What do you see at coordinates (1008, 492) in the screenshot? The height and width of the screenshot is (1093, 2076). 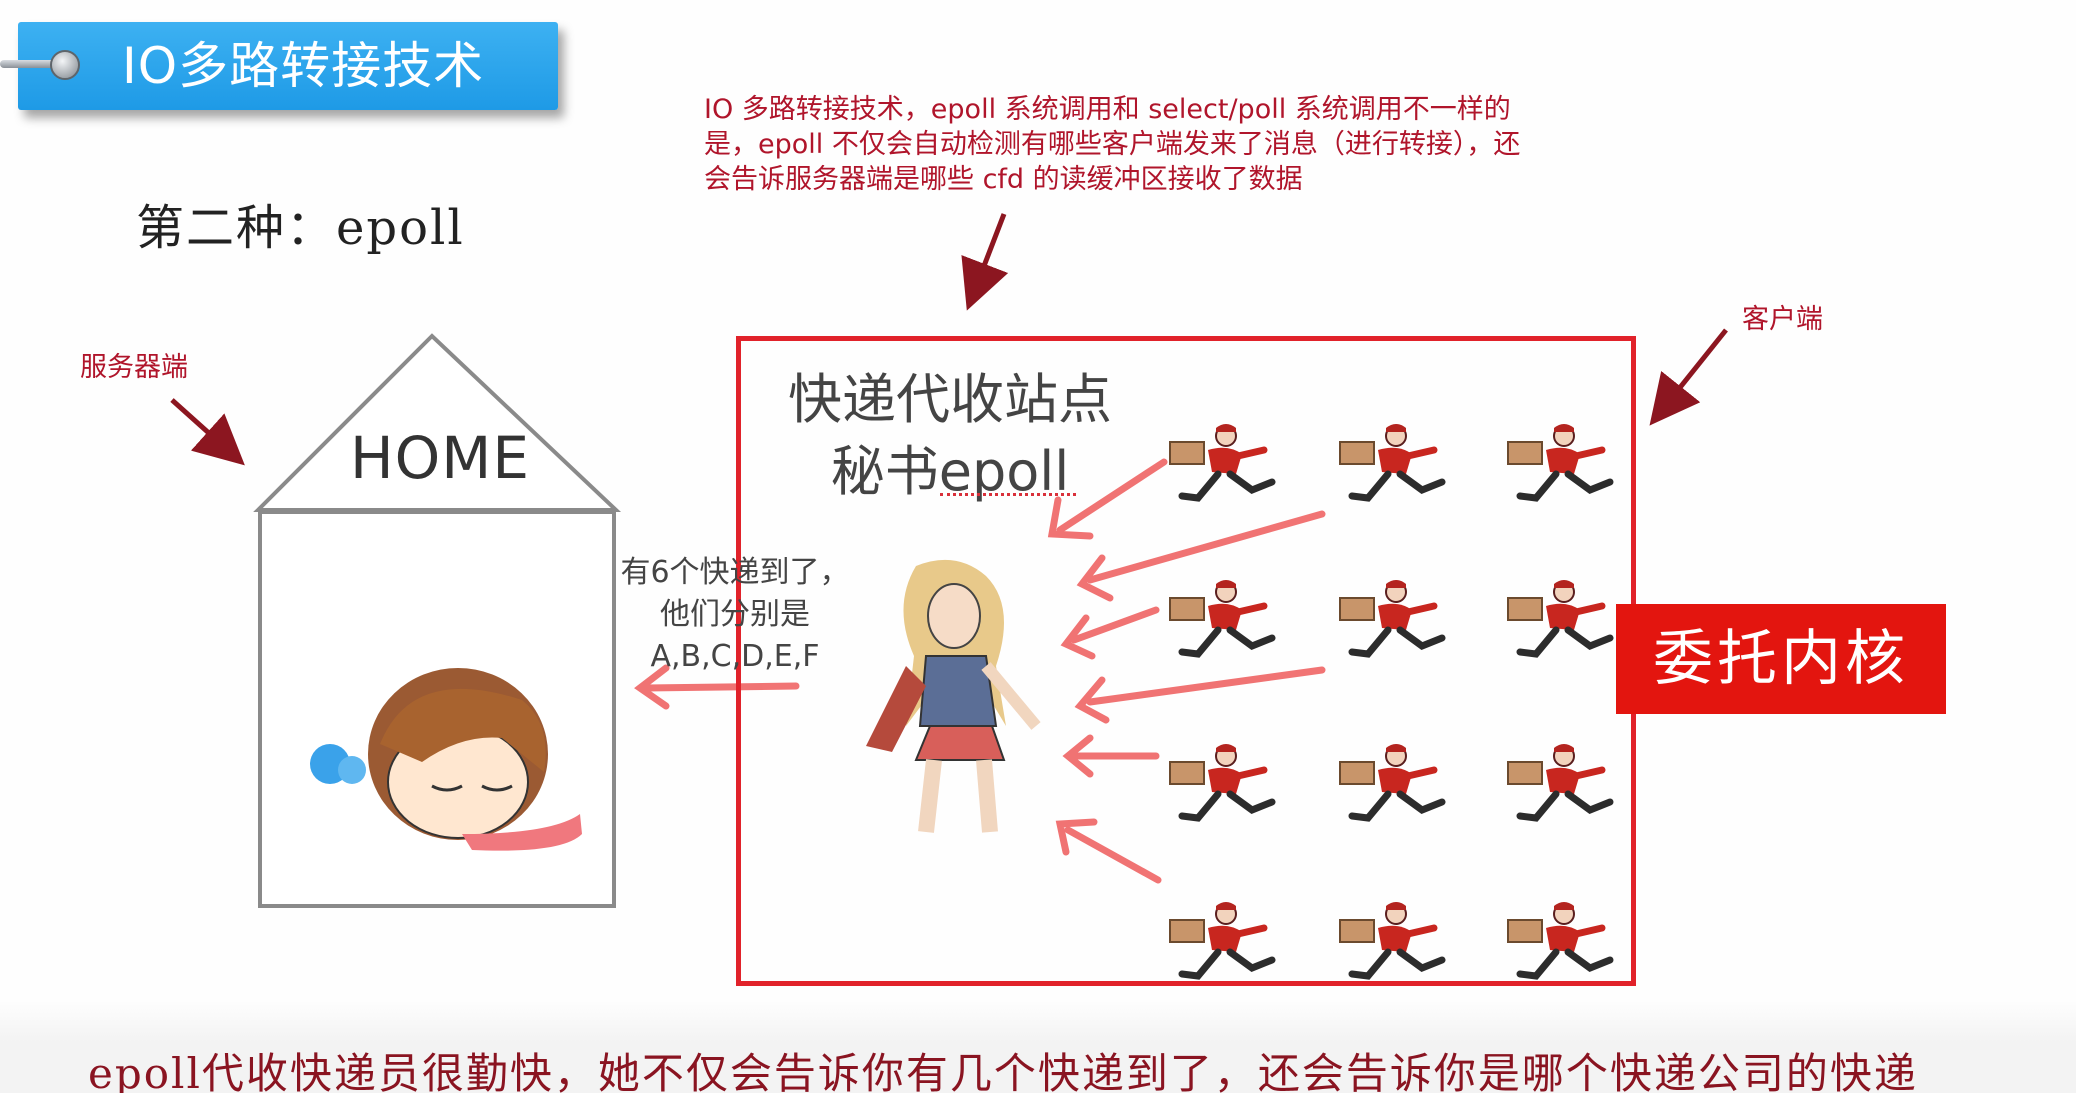 I see `spellcheck-underline` at bounding box center [1008, 492].